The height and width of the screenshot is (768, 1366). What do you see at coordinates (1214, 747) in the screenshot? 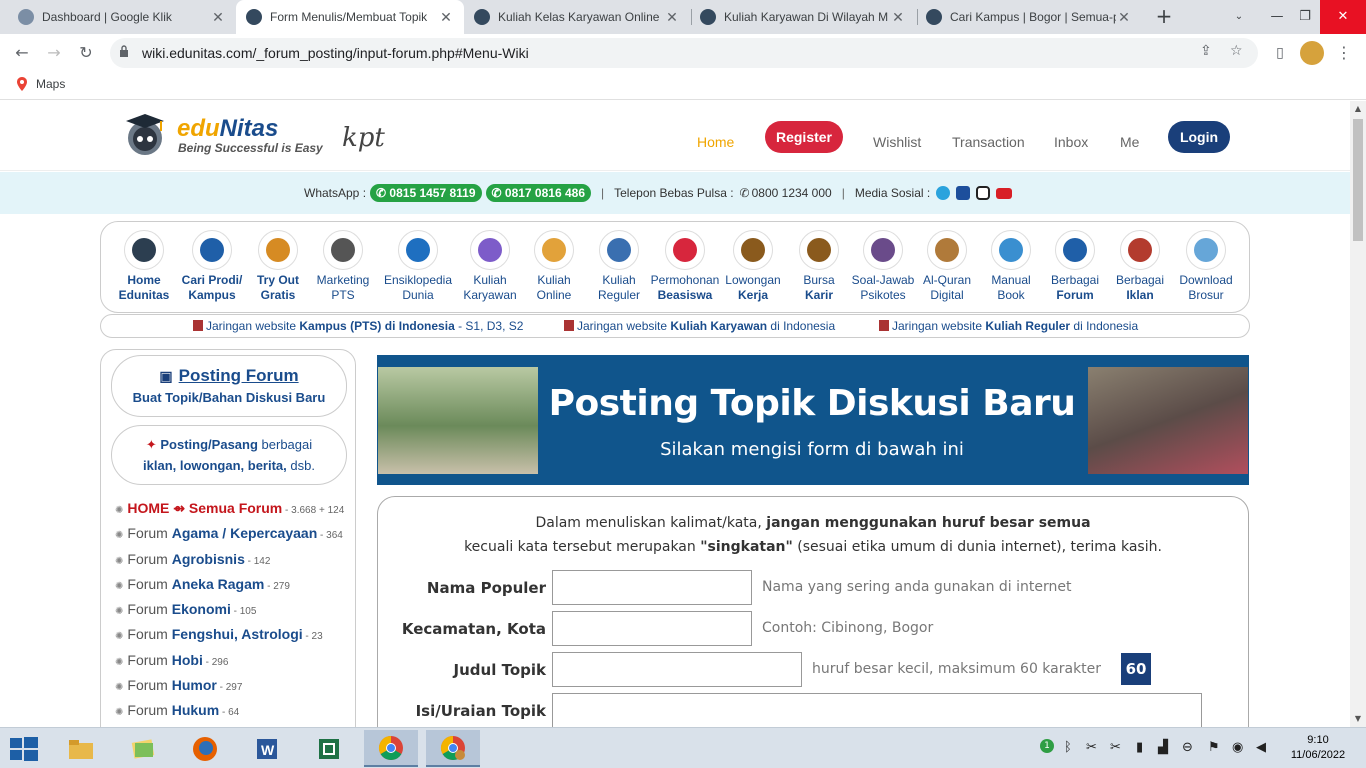
I see `flag-icon: ⚑` at bounding box center [1214, 747].